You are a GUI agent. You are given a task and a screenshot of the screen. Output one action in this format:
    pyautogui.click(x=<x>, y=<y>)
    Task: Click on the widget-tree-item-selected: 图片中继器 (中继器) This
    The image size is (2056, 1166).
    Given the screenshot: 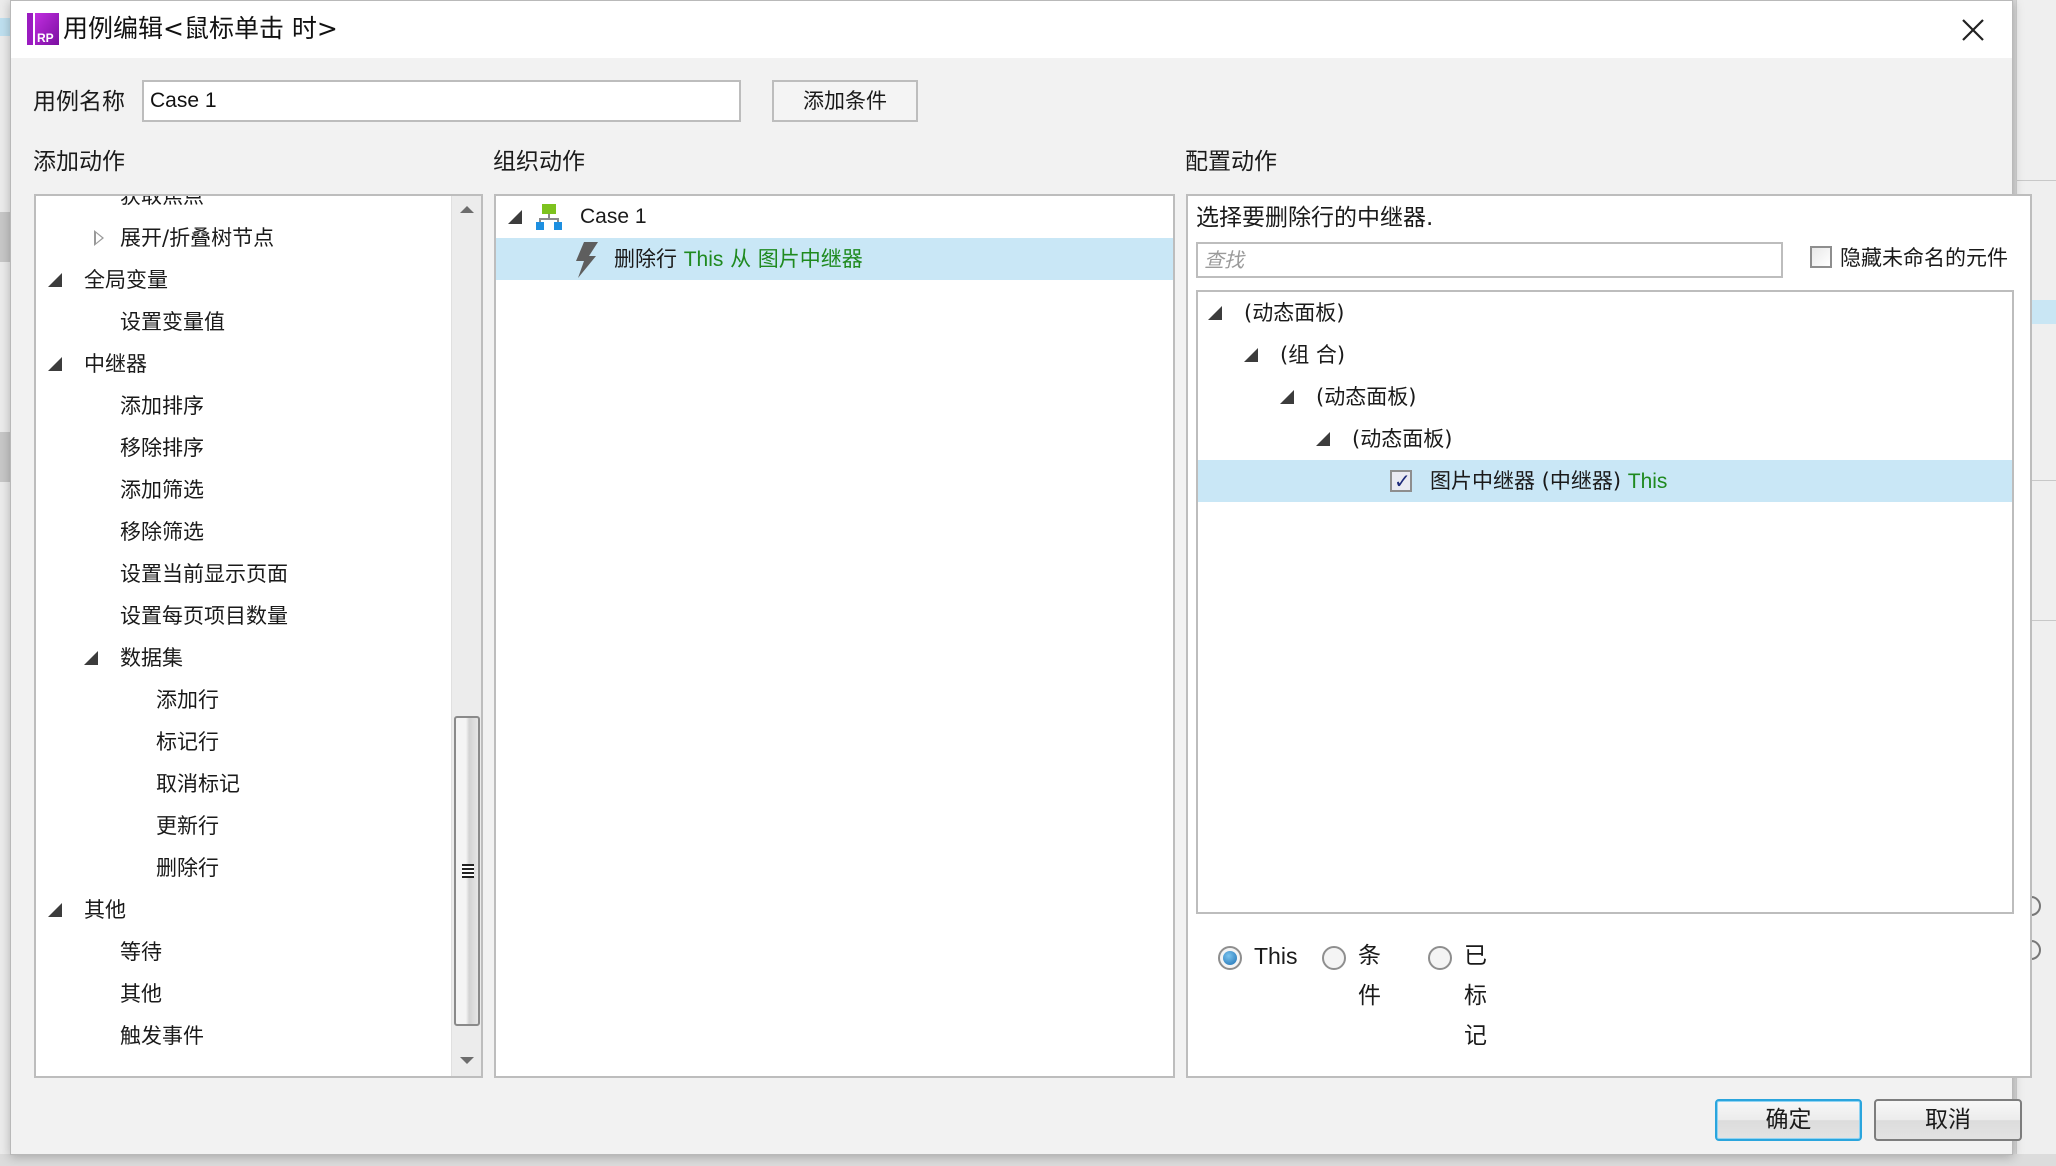 What is the action you would take?
    pyautogui.click(x=1605, y=481)
    